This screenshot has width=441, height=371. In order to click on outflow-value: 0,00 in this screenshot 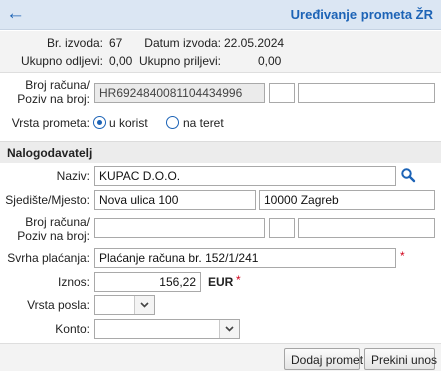, I will do `click(121, 61)`.